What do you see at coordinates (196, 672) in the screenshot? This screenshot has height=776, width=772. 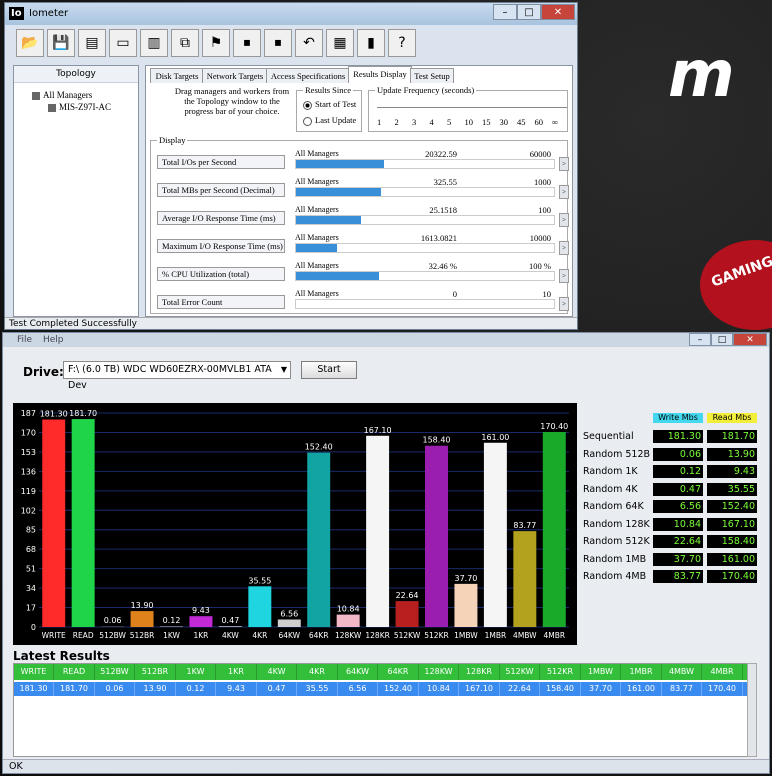 I see `table-header-cell: 1KW` at bounding box center [196, 672].